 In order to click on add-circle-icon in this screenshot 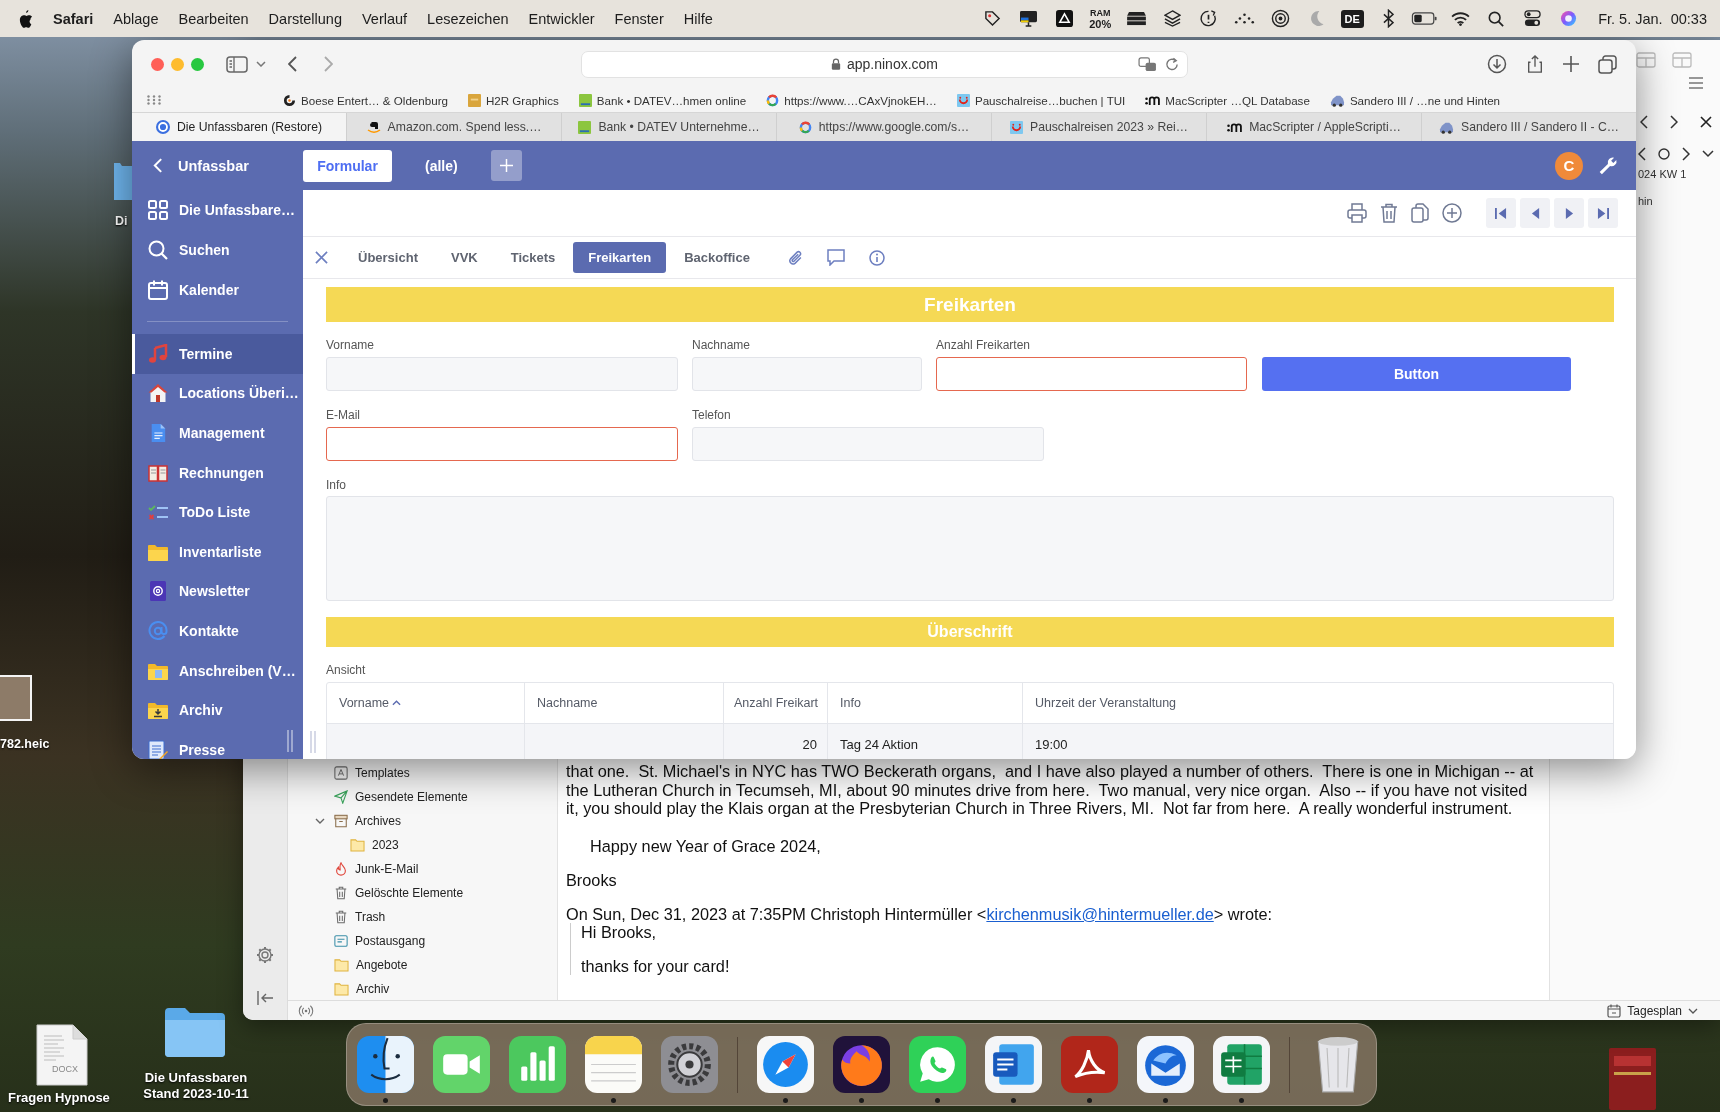, I will do `click(1452, 213)`.